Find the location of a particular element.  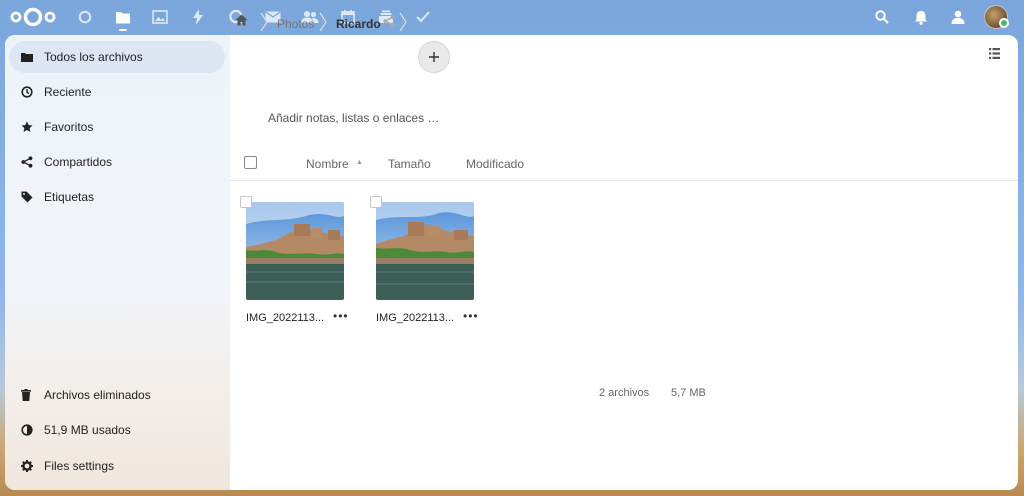

photos-icon is located at coordinates (160, 17).